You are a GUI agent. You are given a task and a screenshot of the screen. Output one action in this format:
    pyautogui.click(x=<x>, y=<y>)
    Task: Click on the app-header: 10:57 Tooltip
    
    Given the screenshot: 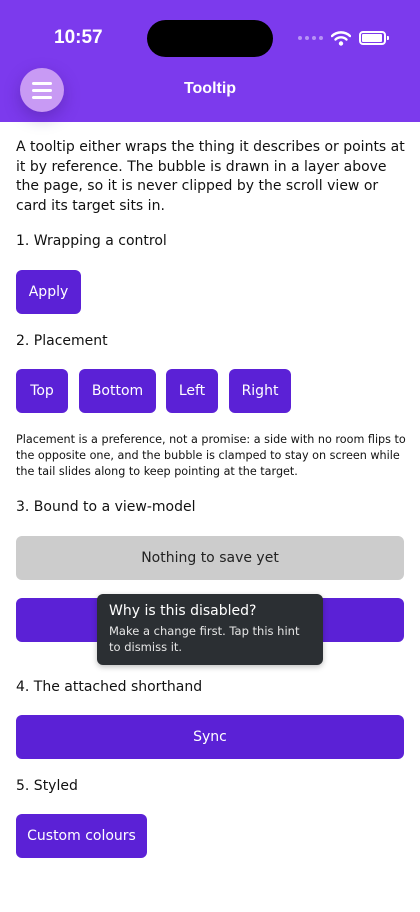 What is the action you would take?
    pyautogui.click(x=210, y=61)
    